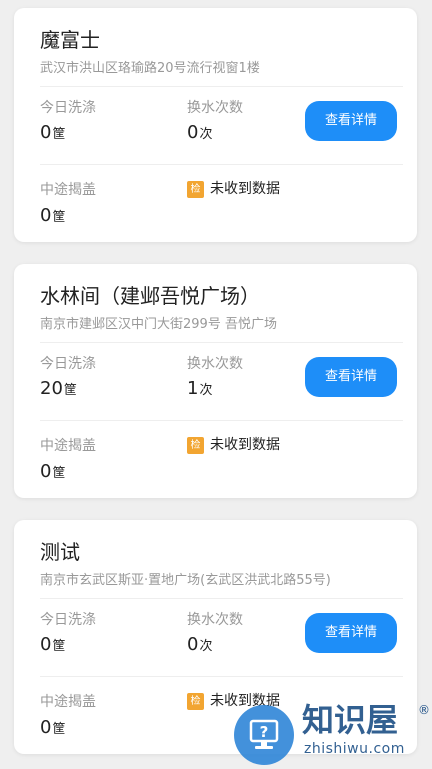 This screenshot has height=769, width=432. What do you see at coordinates (150, 296) in the screenshot?
I see `store-name: 水林间（建邺吾悦广场）` at bounding box center [150, 296].